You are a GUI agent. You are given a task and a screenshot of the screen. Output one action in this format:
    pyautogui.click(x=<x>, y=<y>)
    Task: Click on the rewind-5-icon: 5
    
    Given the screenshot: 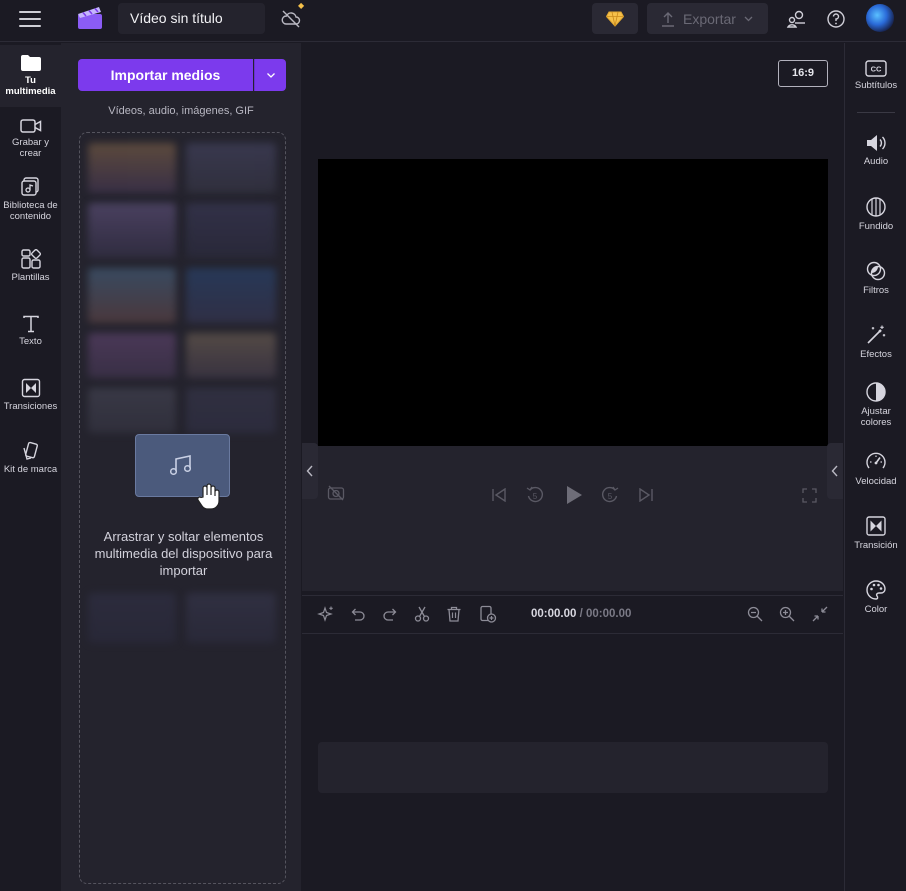 What is the action you would take?
    pyautogui.click(x=535, y=495)
    